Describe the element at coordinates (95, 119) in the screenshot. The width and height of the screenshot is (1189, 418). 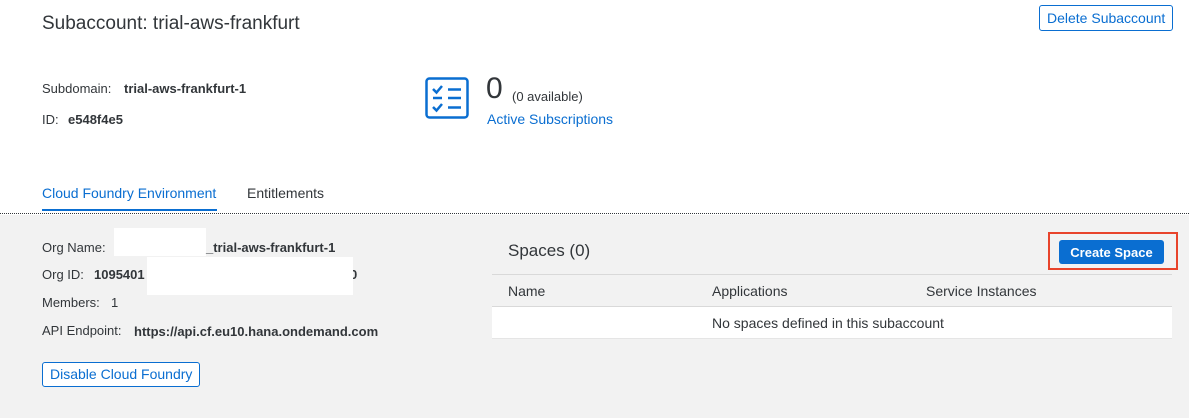
I see `id-value: e548f4e5` at that location.